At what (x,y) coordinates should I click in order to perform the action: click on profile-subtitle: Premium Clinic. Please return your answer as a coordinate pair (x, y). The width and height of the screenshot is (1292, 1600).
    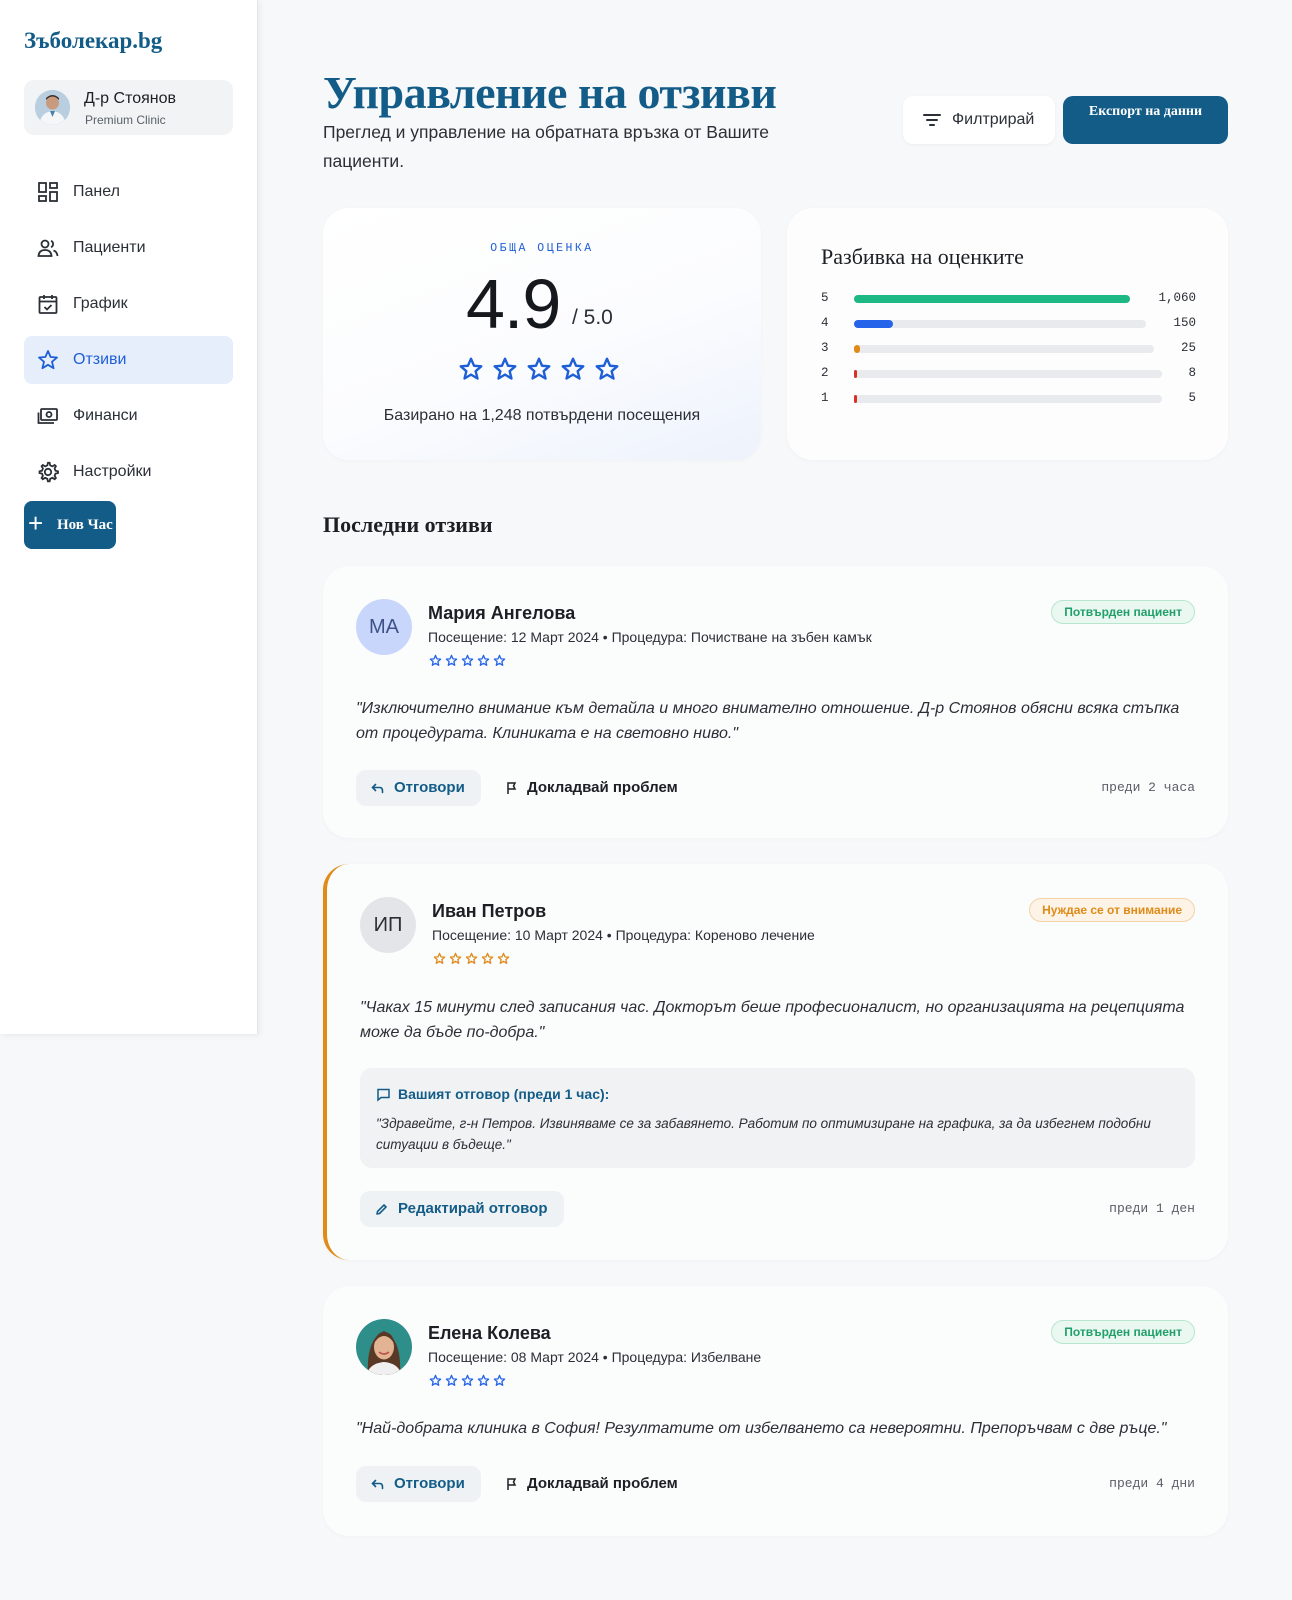
    Looking at the image, I should click on (125, 120).